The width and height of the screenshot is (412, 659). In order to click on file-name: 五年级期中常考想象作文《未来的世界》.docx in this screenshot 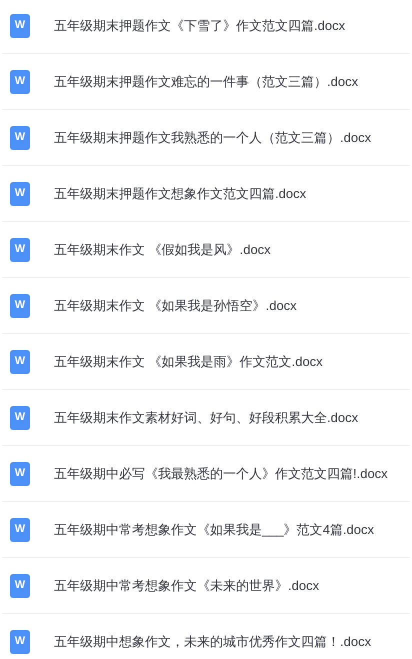, I will do `click(187, 586)`.